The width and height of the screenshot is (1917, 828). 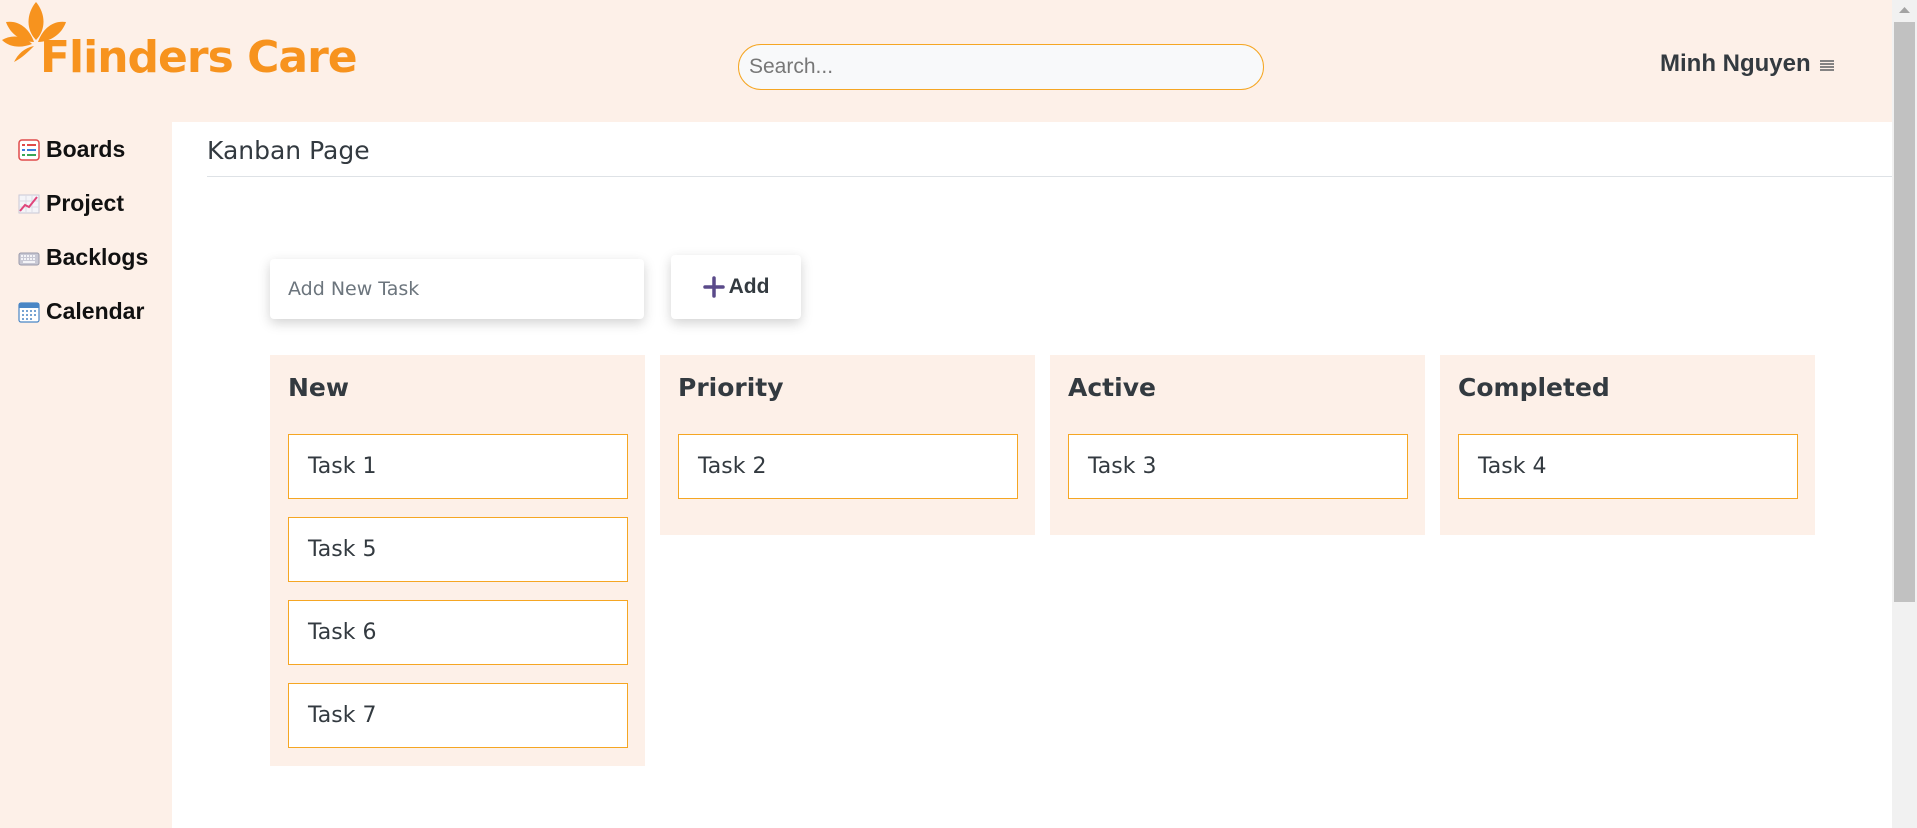 What do you see at coordinates (29, 149) in the screenshot?
I see `boards-icon` at bounding box center [29, 149].